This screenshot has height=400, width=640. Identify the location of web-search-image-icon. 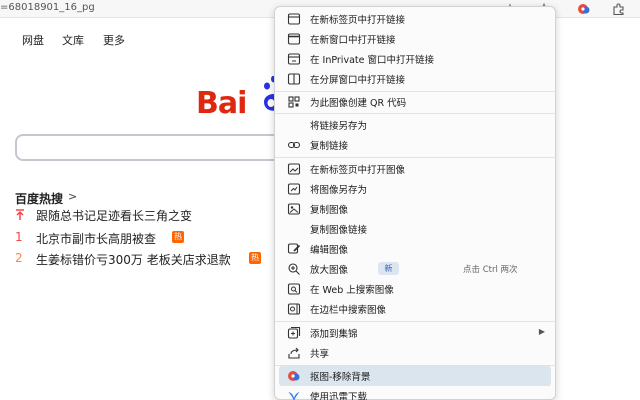
(294, 289).